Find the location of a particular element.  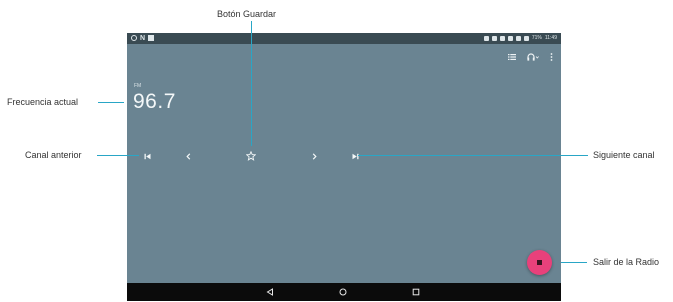

toolbar is located at coordinates (530, 58).